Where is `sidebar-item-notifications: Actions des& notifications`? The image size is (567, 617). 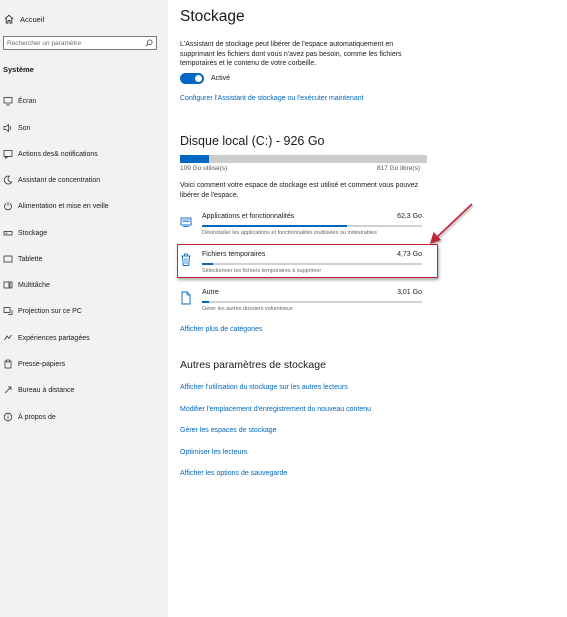
sidebar-item-notifications: Actions des& notifications is located at coordinates (83, 154).